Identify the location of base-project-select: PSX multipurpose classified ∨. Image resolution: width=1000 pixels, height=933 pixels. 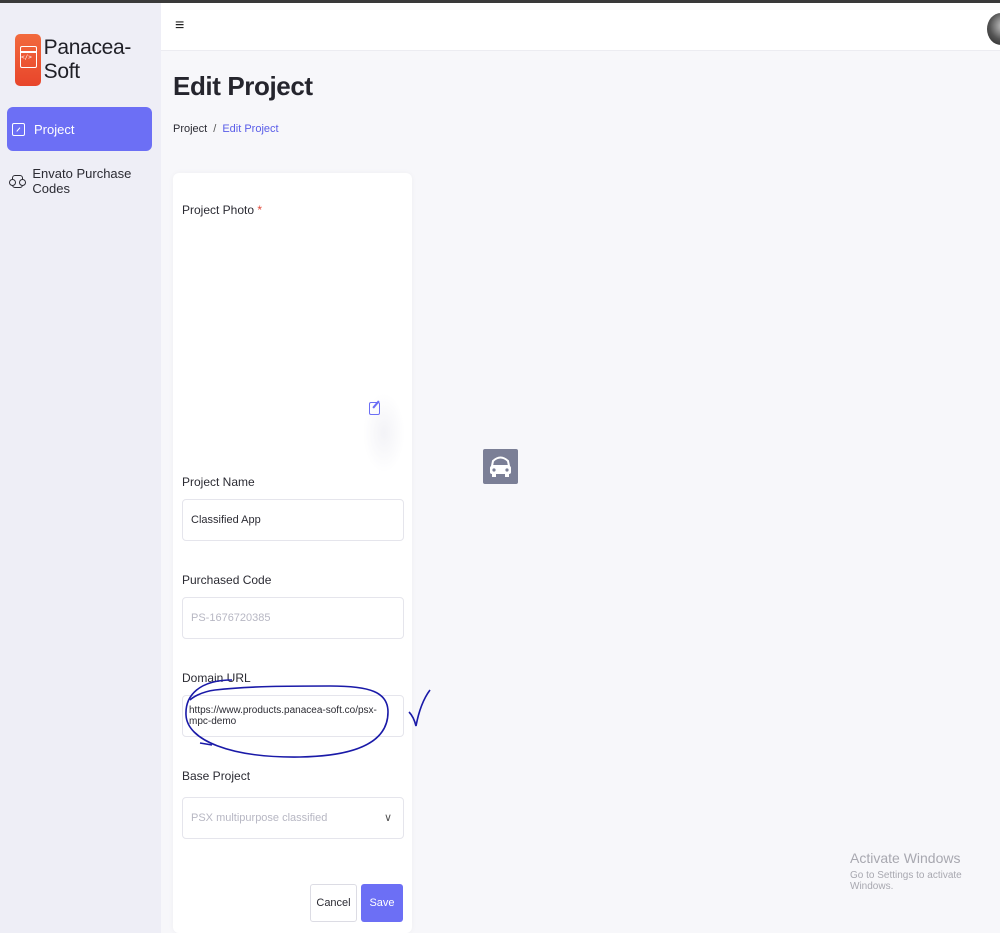
(293, 818).